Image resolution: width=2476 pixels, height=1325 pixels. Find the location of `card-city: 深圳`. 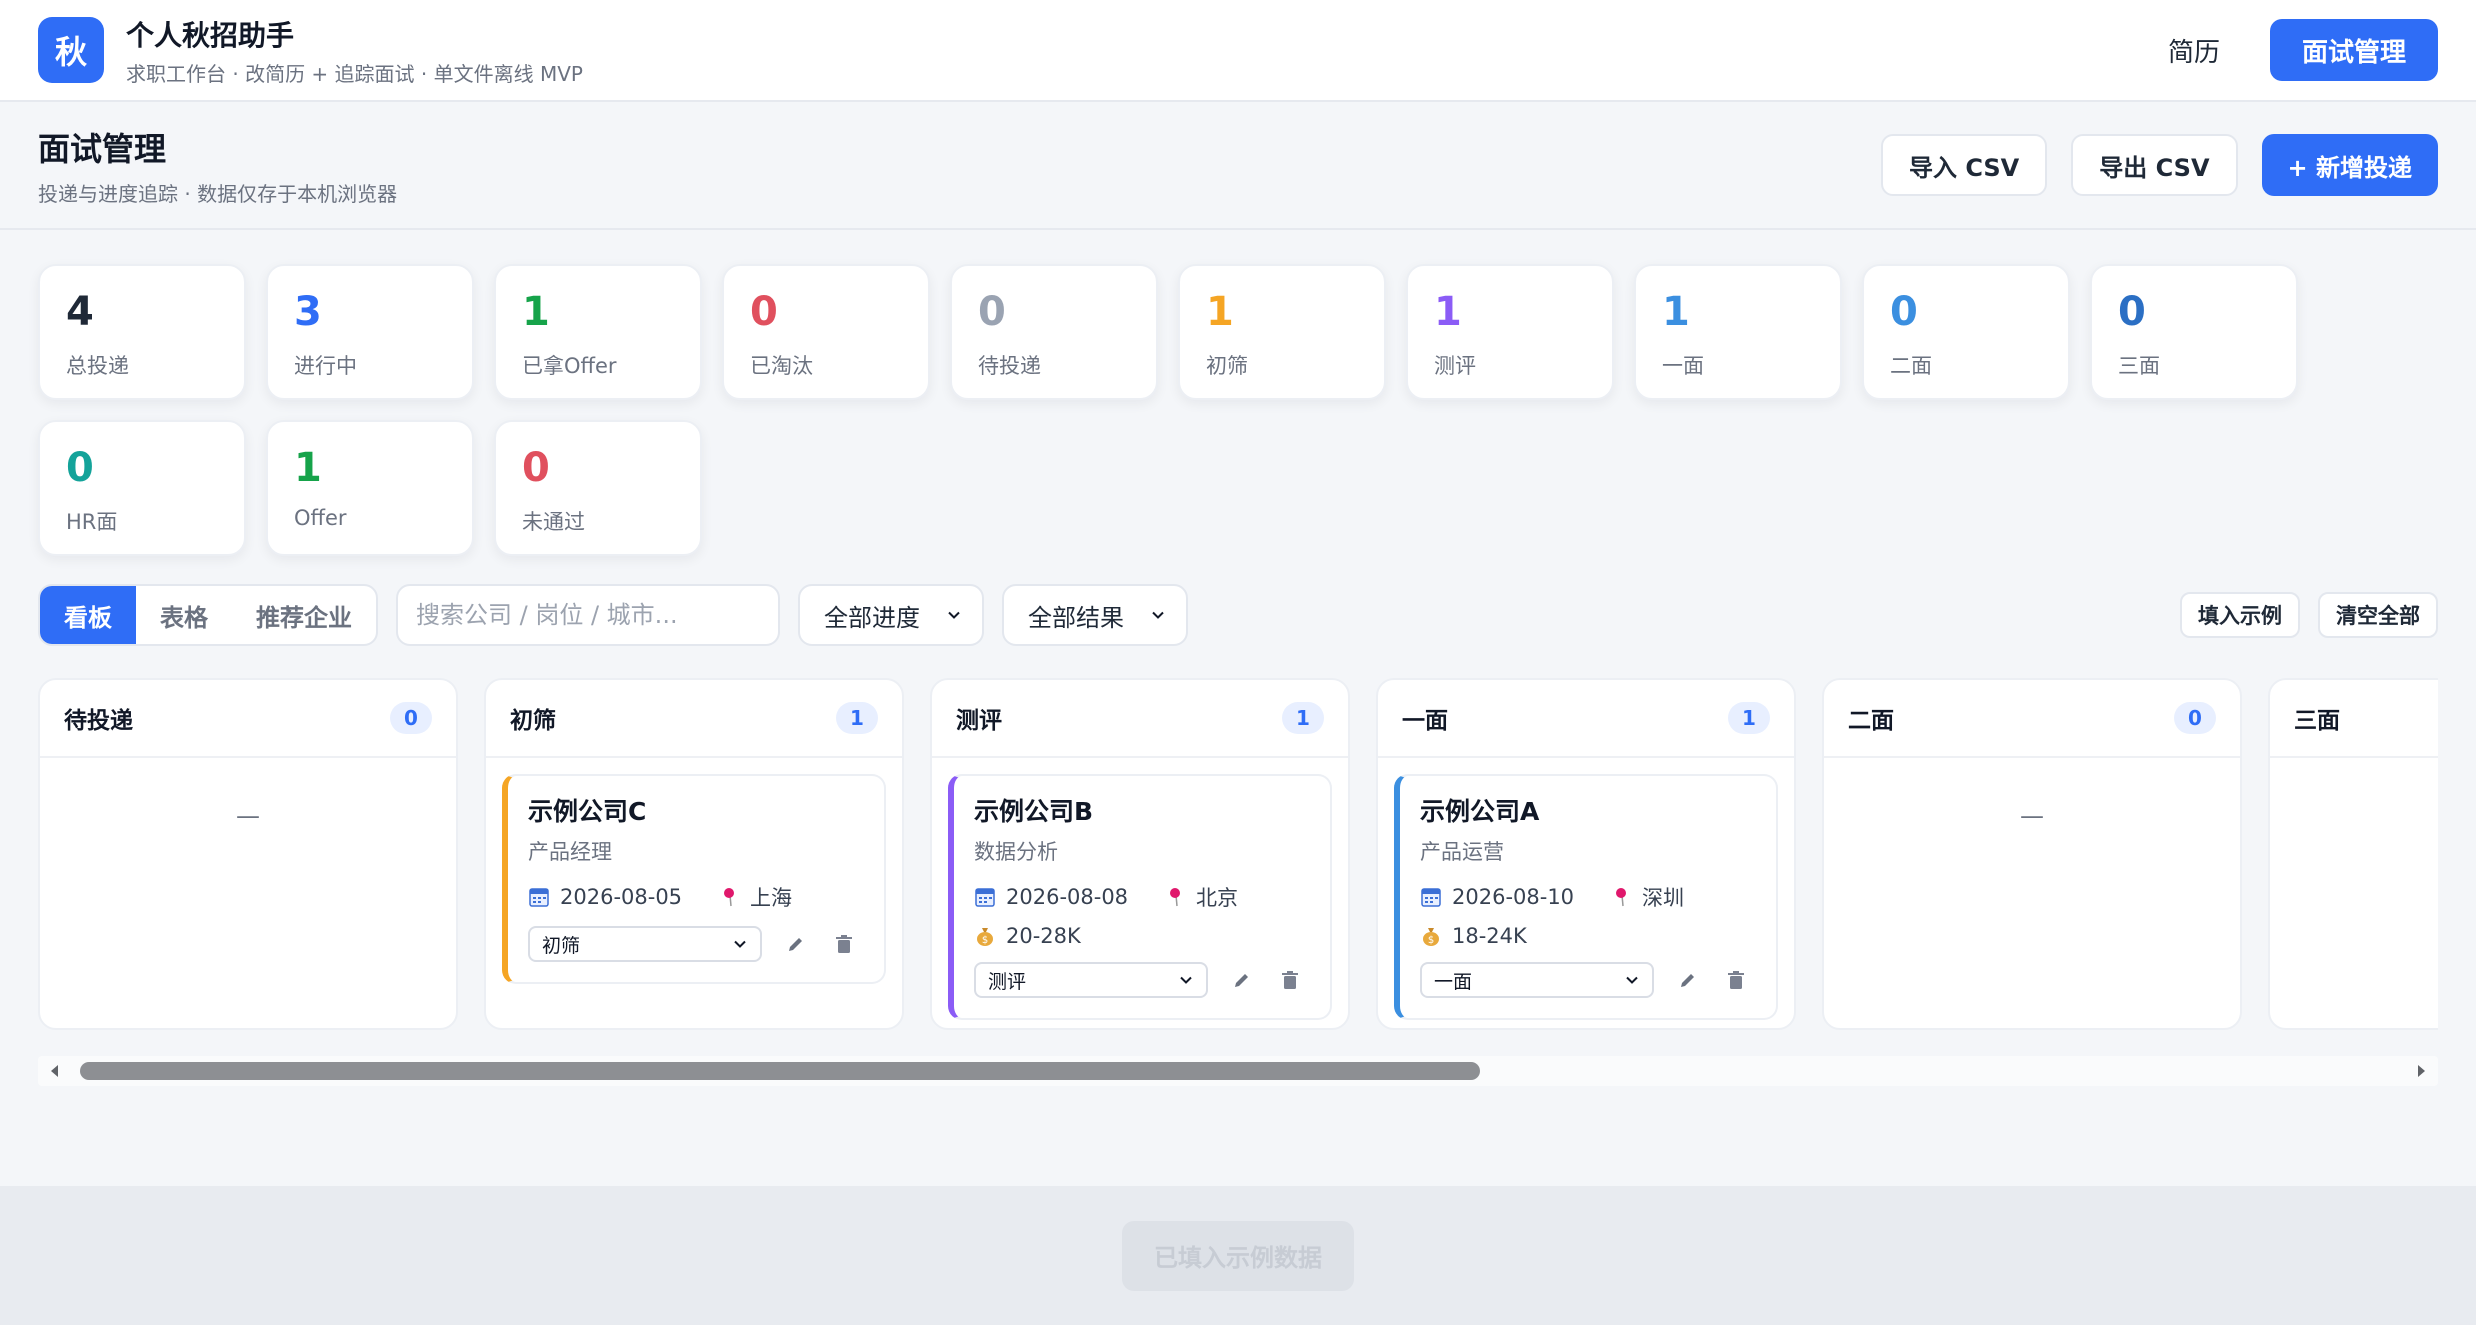

card-city: 深圳 is located at coordinates (1663, 898).